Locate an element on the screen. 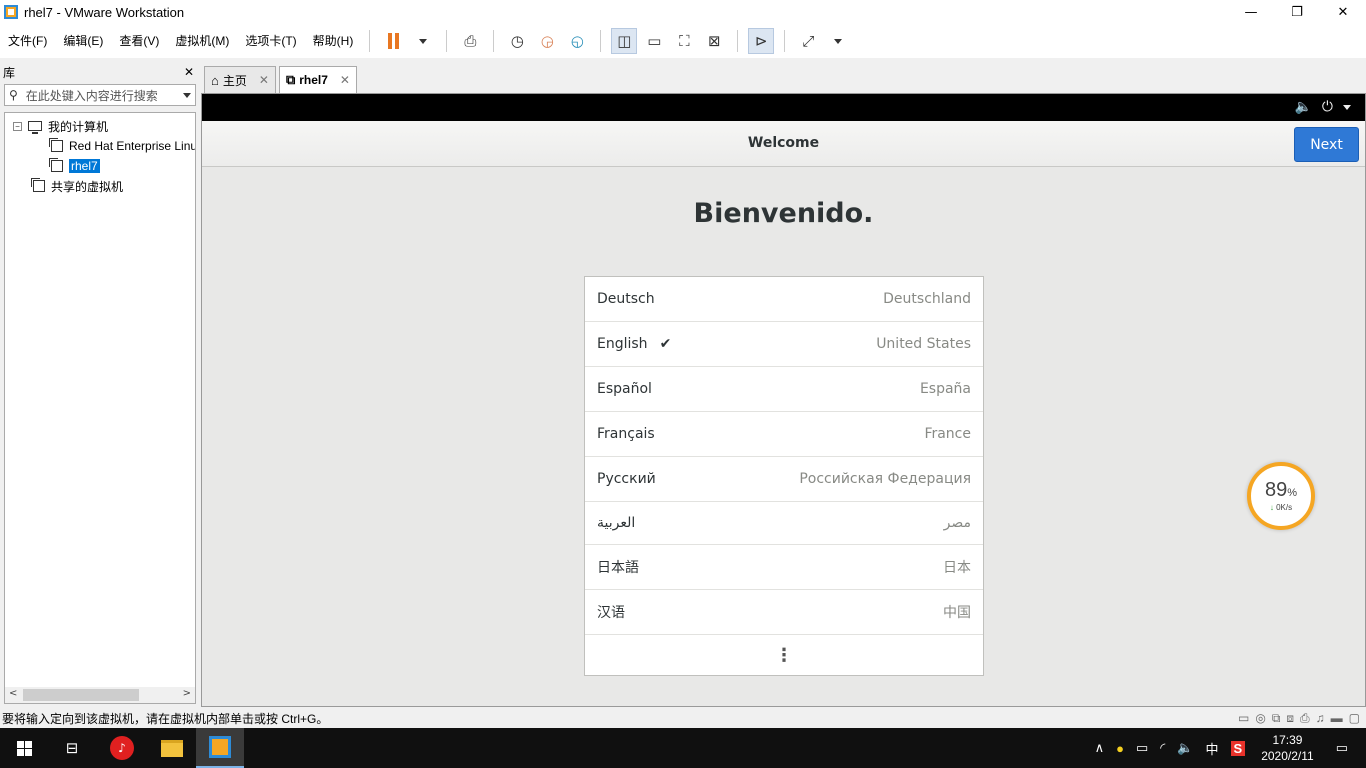  close-window-button: ✕ is located at coordinates (1343, 12).